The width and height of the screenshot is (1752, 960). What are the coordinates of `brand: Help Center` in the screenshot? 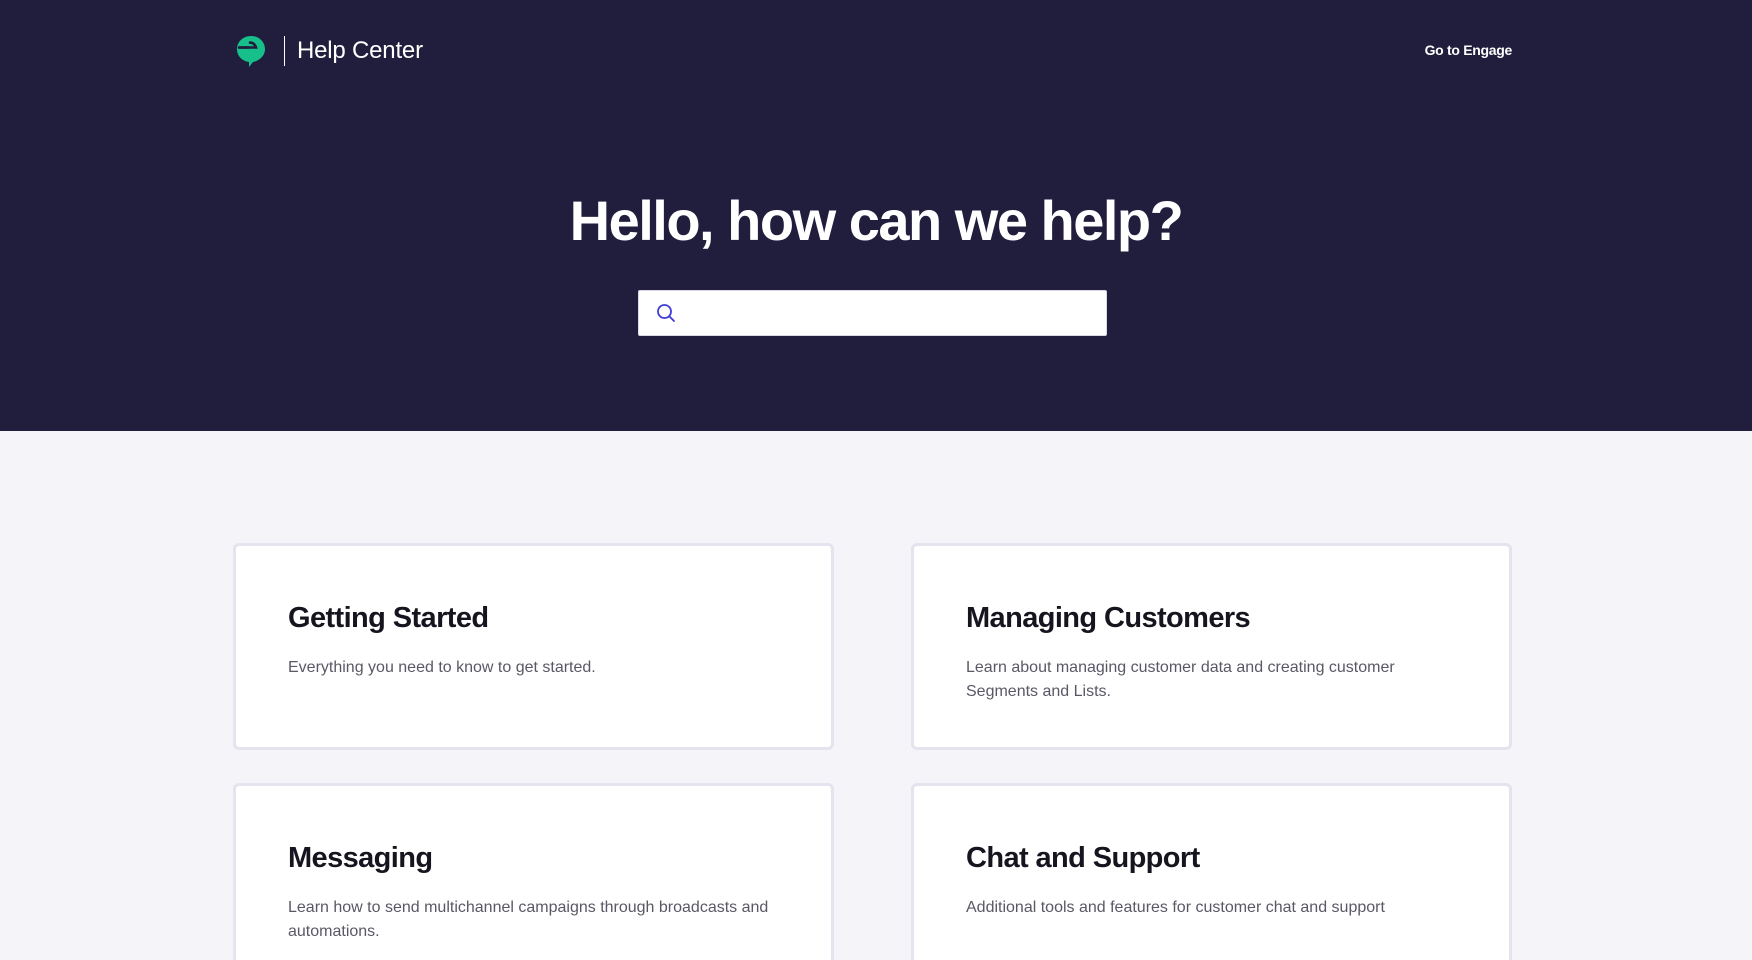 It's located at (329, 51).